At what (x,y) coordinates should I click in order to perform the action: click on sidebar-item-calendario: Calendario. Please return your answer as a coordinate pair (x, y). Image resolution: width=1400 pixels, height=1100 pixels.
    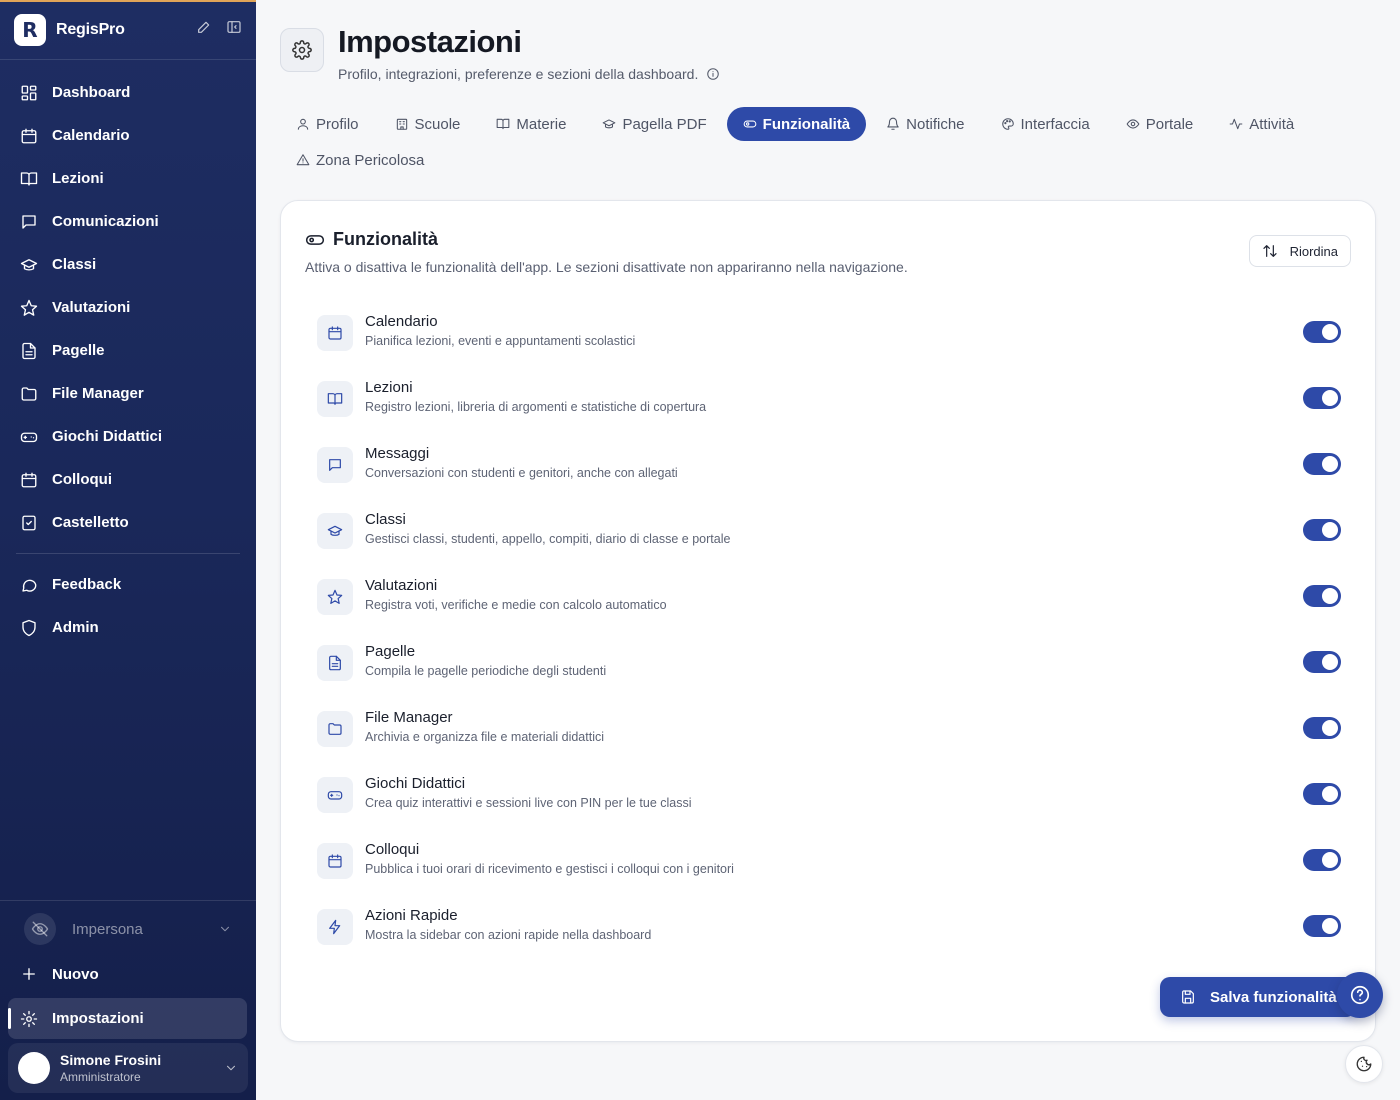
    Looking at the image, I should click on (128, 135).